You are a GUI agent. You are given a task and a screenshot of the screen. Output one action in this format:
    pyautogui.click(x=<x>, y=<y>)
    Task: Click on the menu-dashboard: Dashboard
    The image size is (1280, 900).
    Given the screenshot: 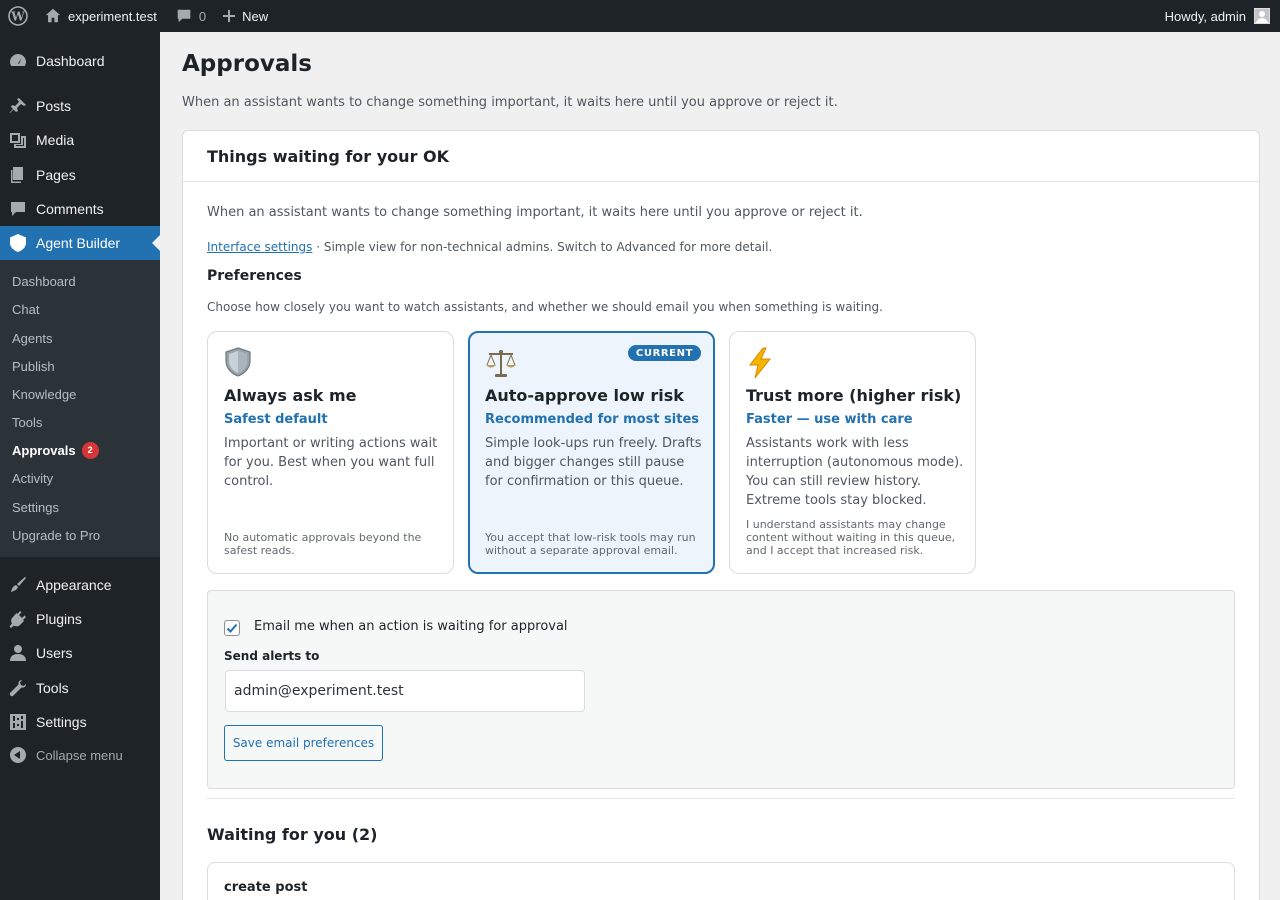 What is the action you would take?
    pyautogui.click(x=80, y=61)
    